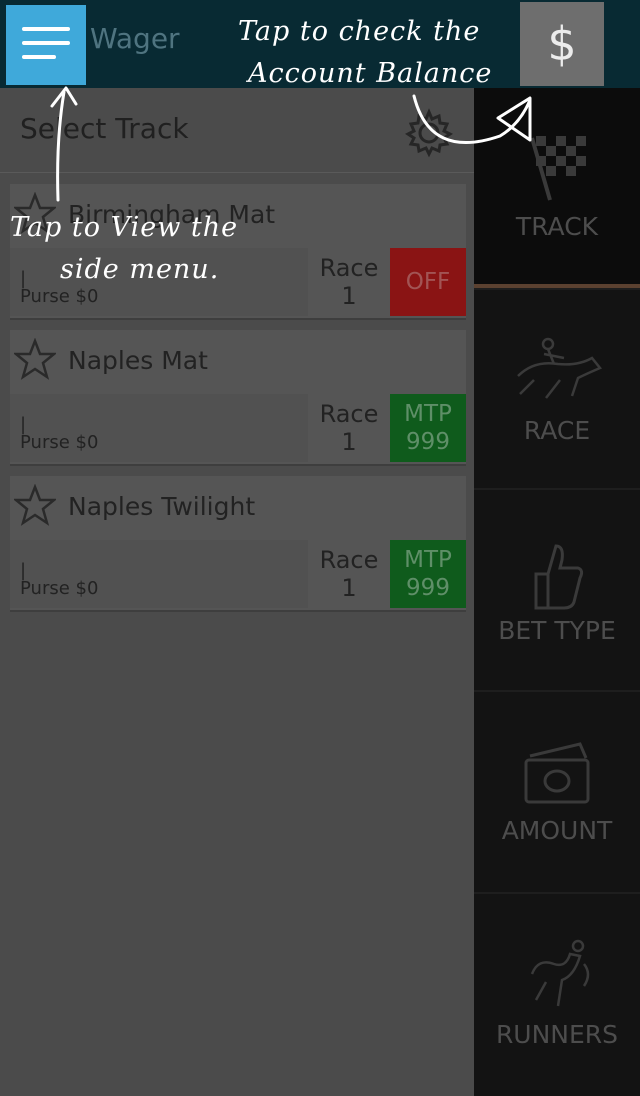  I want to click on nav-label: TRACK, so click(557, 226).